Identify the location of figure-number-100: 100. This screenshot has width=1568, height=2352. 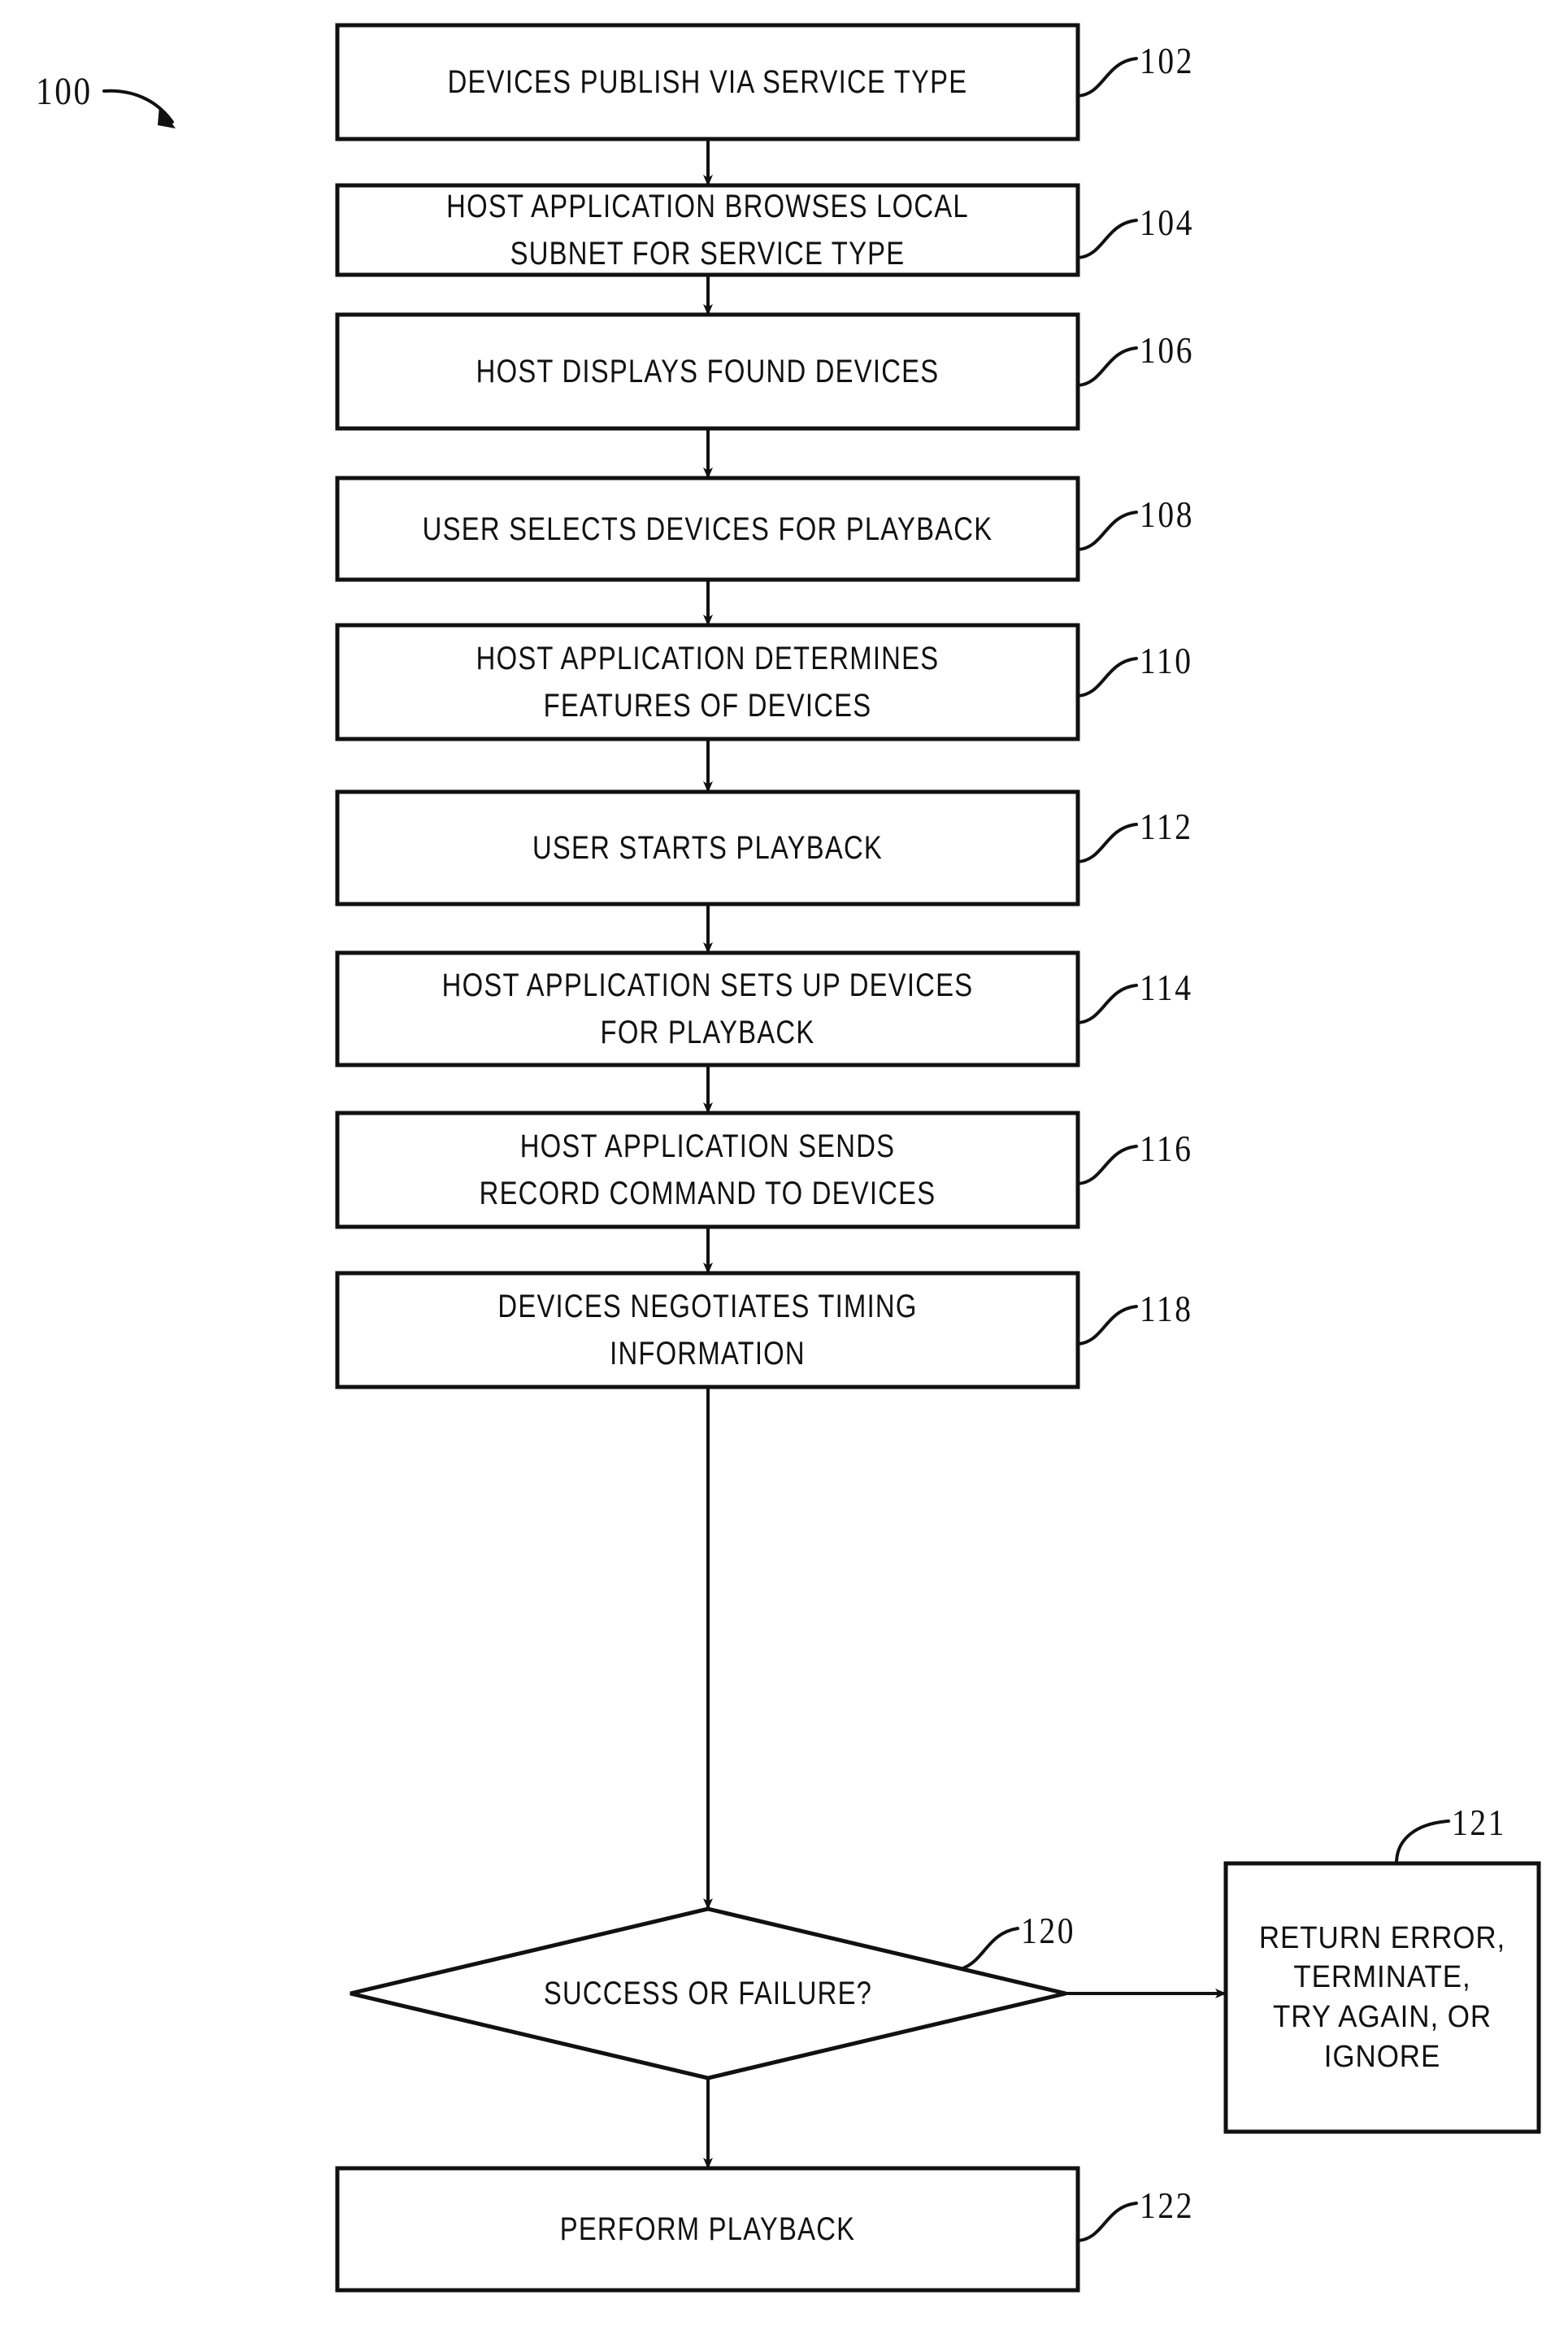
(64, 92).